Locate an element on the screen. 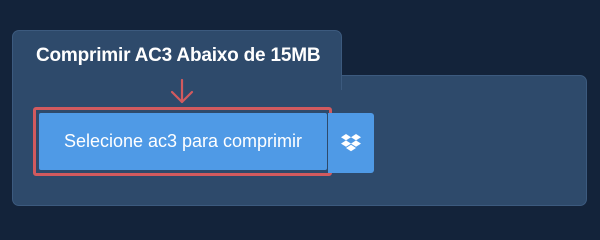  select-file-label: Selecione ac3 para comprimir is located at coordinates (183, 141).